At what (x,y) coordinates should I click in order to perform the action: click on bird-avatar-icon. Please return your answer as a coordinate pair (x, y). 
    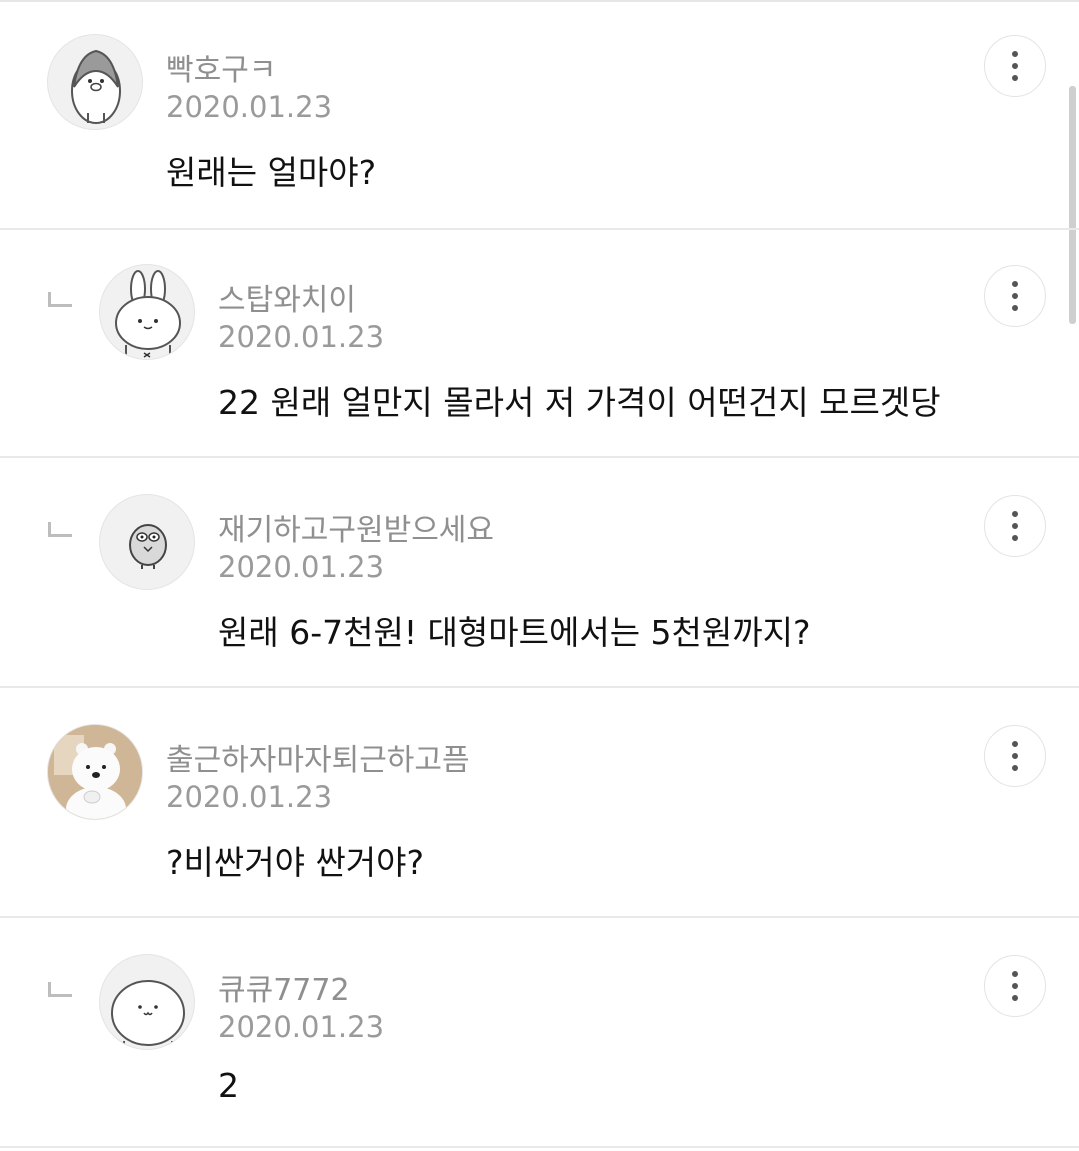
    Looking at the image, I should click on (147, 542).